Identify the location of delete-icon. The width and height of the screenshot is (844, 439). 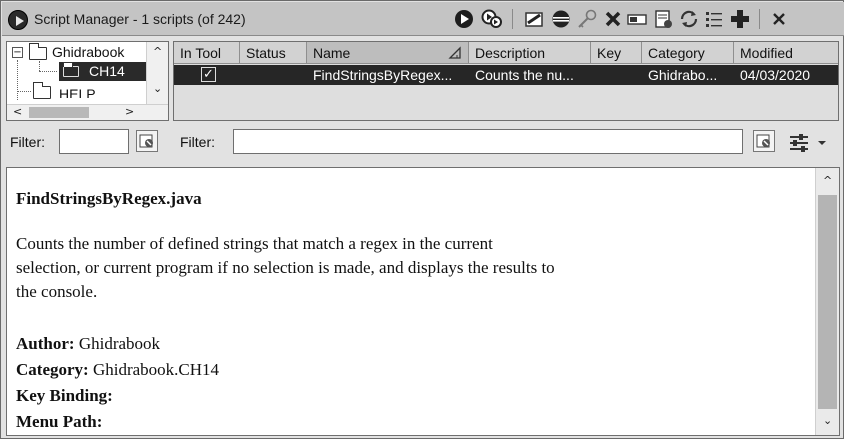
(613, 19).